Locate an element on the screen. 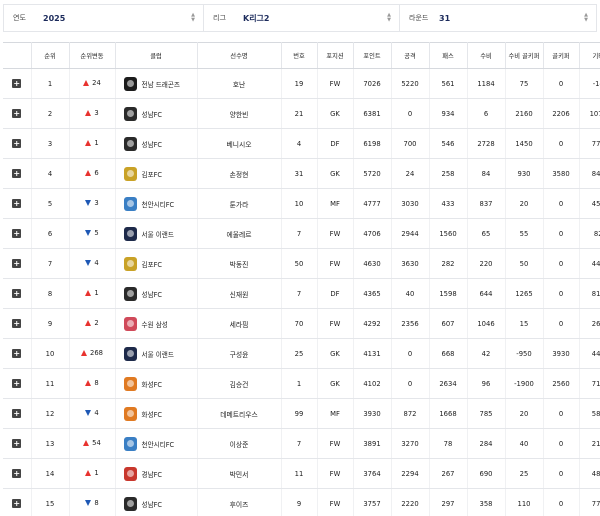 The image size is (600, 516). pass-cell: 1668 is located at coordinates (448, 413).